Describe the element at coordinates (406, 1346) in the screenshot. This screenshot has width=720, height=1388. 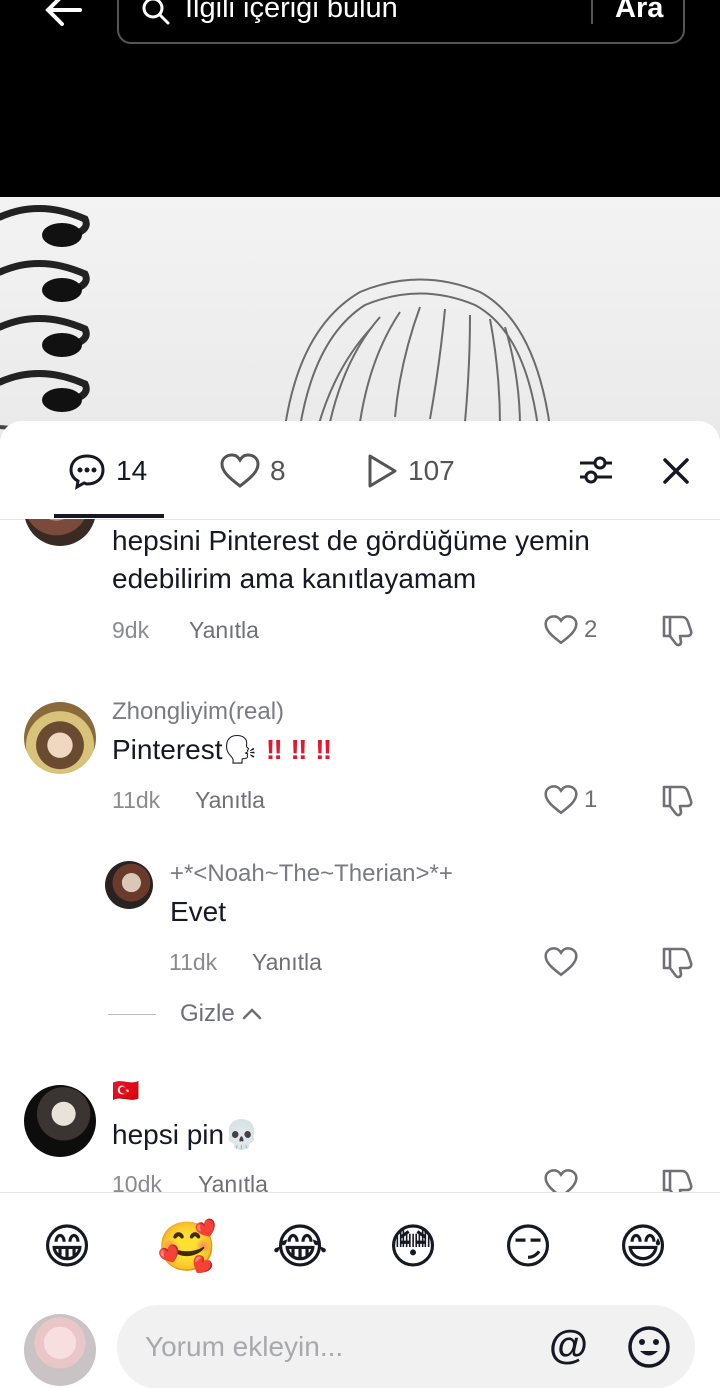
I see `comment-input: Yorum ekleyin... @` at that location.